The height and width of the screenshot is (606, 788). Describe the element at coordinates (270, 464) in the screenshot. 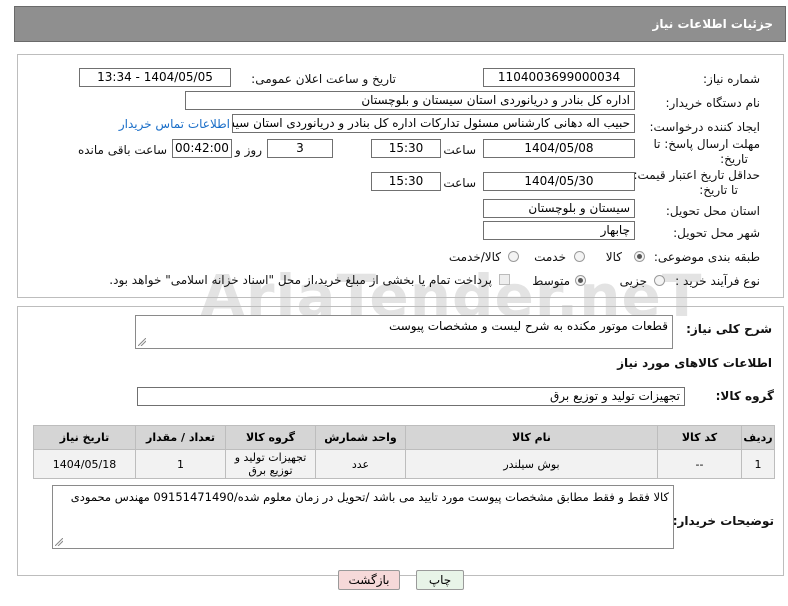

I see `cell-group: تجهیزات تولید و توزیع برق` at that location.